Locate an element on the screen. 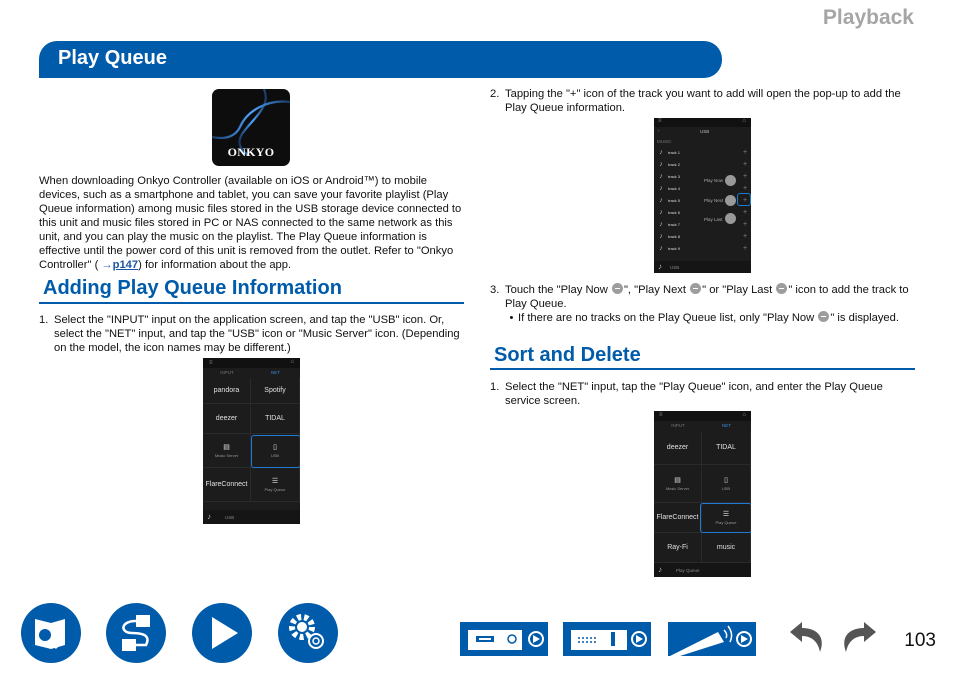 The width and height of the screenshot is (954, 676). settings-nav-button is located at coordinates (308, 633).